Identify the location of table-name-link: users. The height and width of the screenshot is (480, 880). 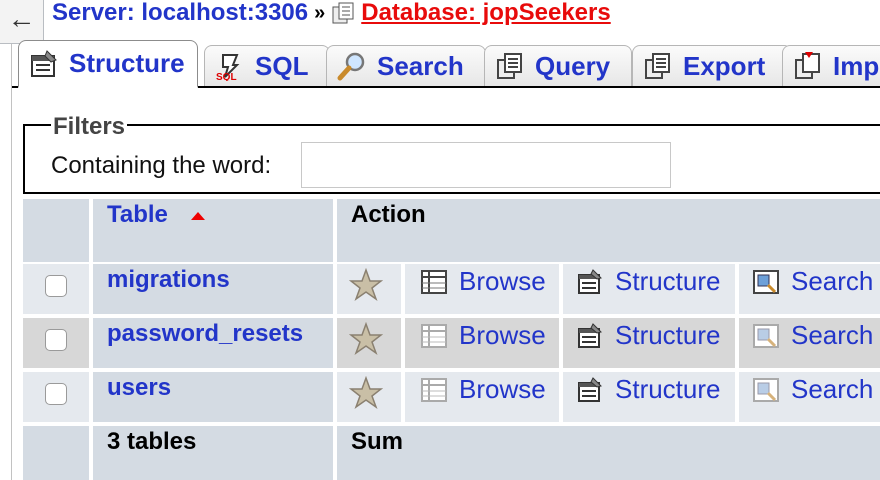
(139, 388).